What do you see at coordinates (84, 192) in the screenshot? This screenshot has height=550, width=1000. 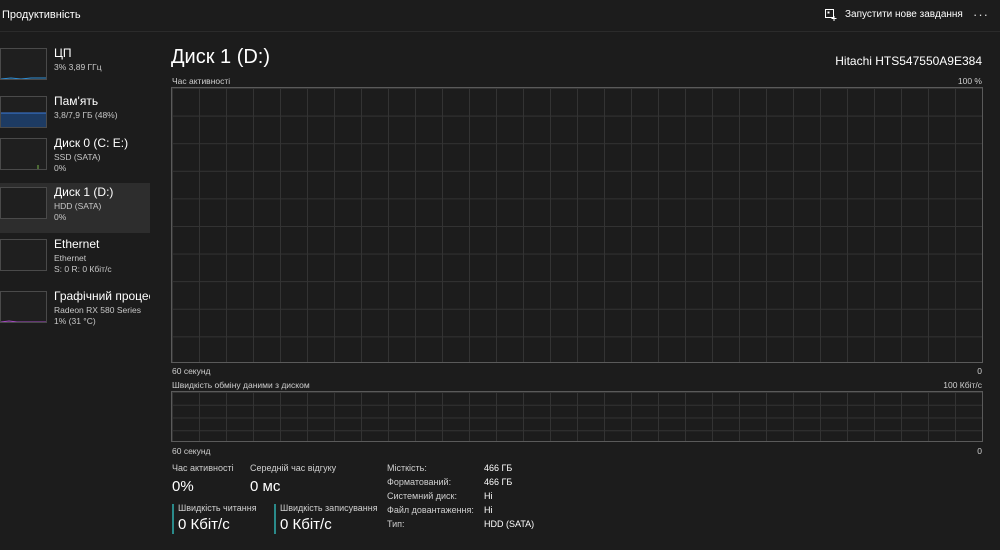 I see `sidebar-item-title: Диск 1 (D:)` at bounding box center [84, 192].